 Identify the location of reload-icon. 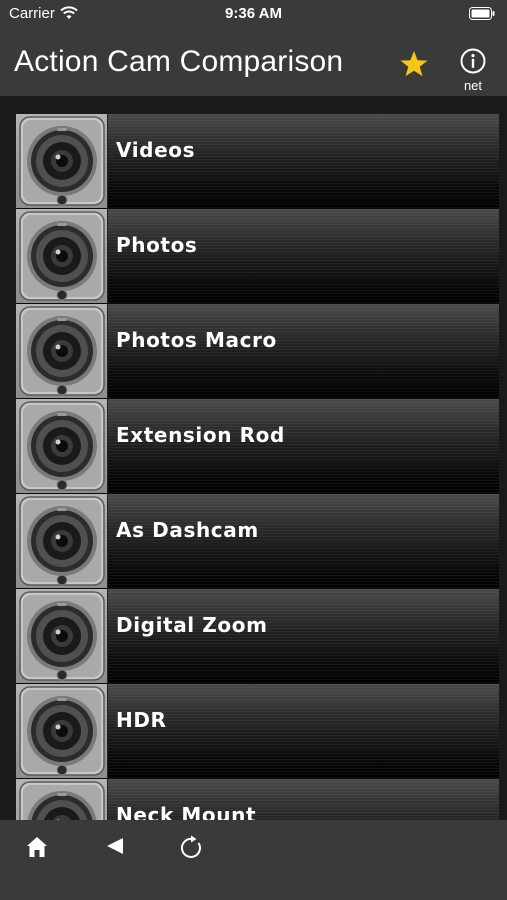
(190, 846).